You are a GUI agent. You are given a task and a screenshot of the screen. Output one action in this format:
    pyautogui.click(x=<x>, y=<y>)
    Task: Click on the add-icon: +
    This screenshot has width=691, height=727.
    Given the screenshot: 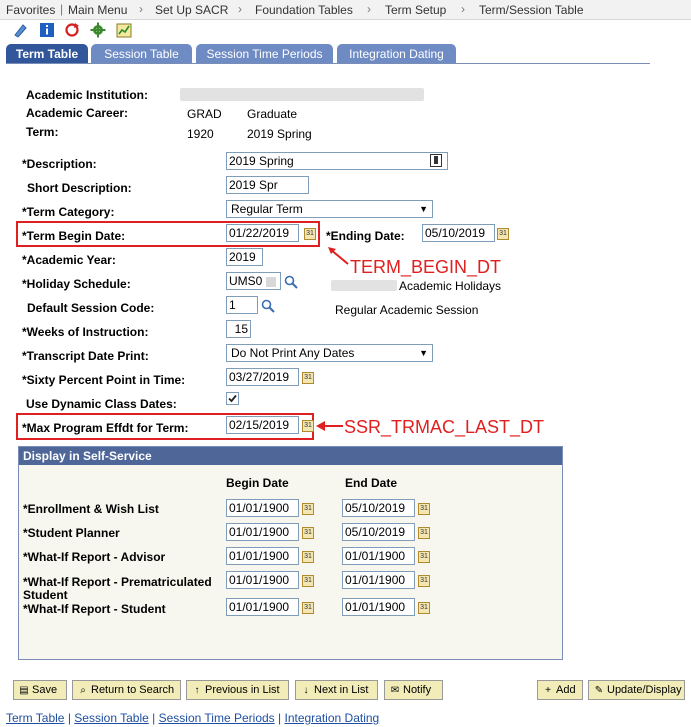 What is the action you would take?
    pyautogui.click(x=548, y=690)
    